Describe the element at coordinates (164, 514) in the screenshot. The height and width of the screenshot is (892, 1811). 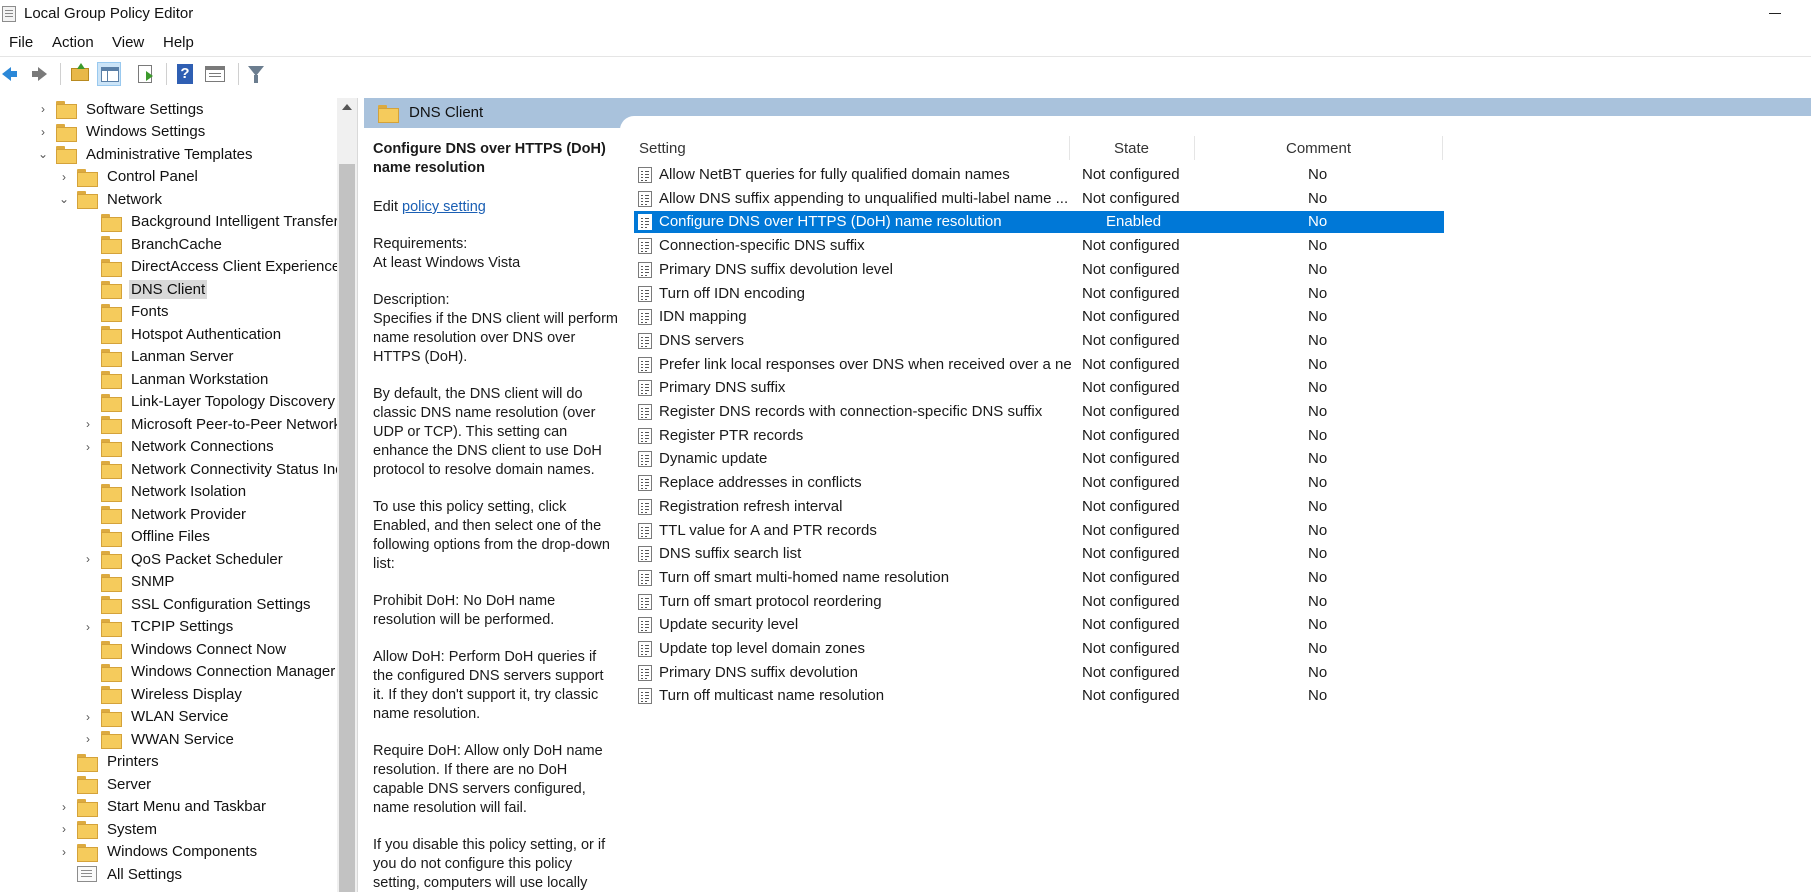
I see `tree-item: Network Provider` at that location.